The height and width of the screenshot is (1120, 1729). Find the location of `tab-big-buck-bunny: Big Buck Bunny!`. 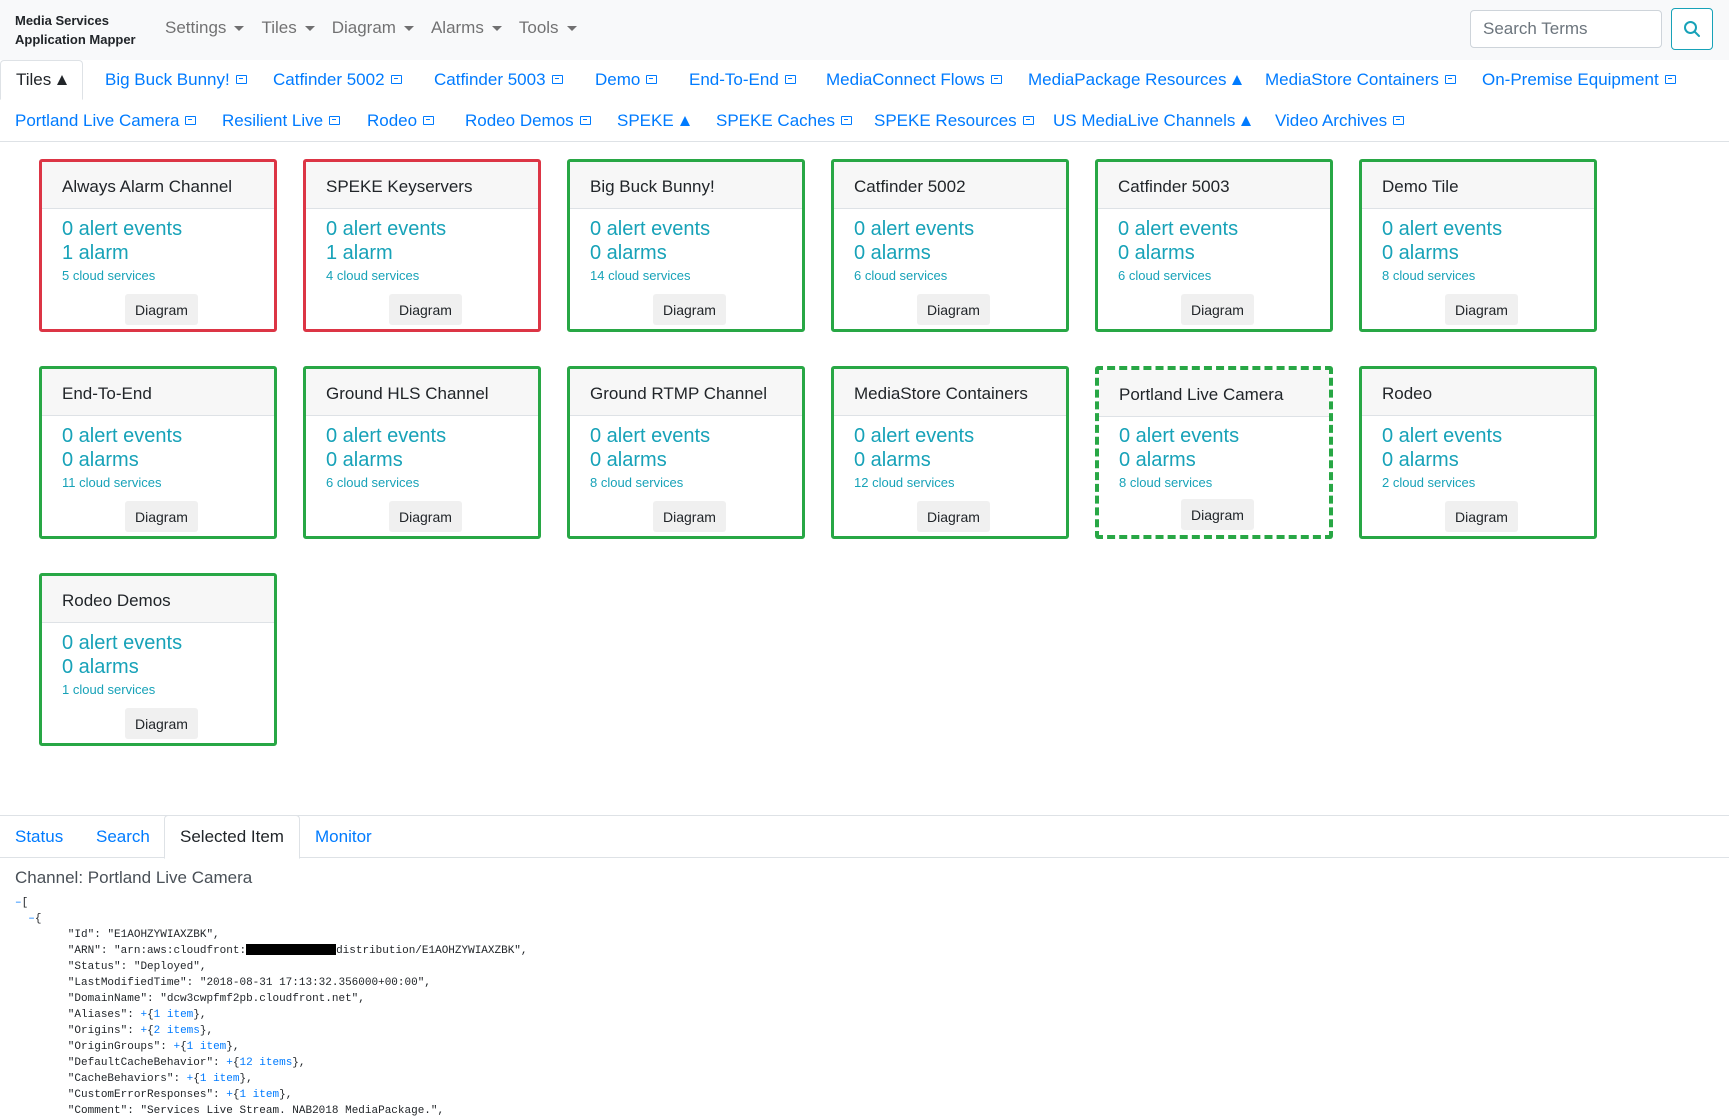

tab-big-buck-bunny: Big Buck Bunny! is located at coordinates (176, 80).